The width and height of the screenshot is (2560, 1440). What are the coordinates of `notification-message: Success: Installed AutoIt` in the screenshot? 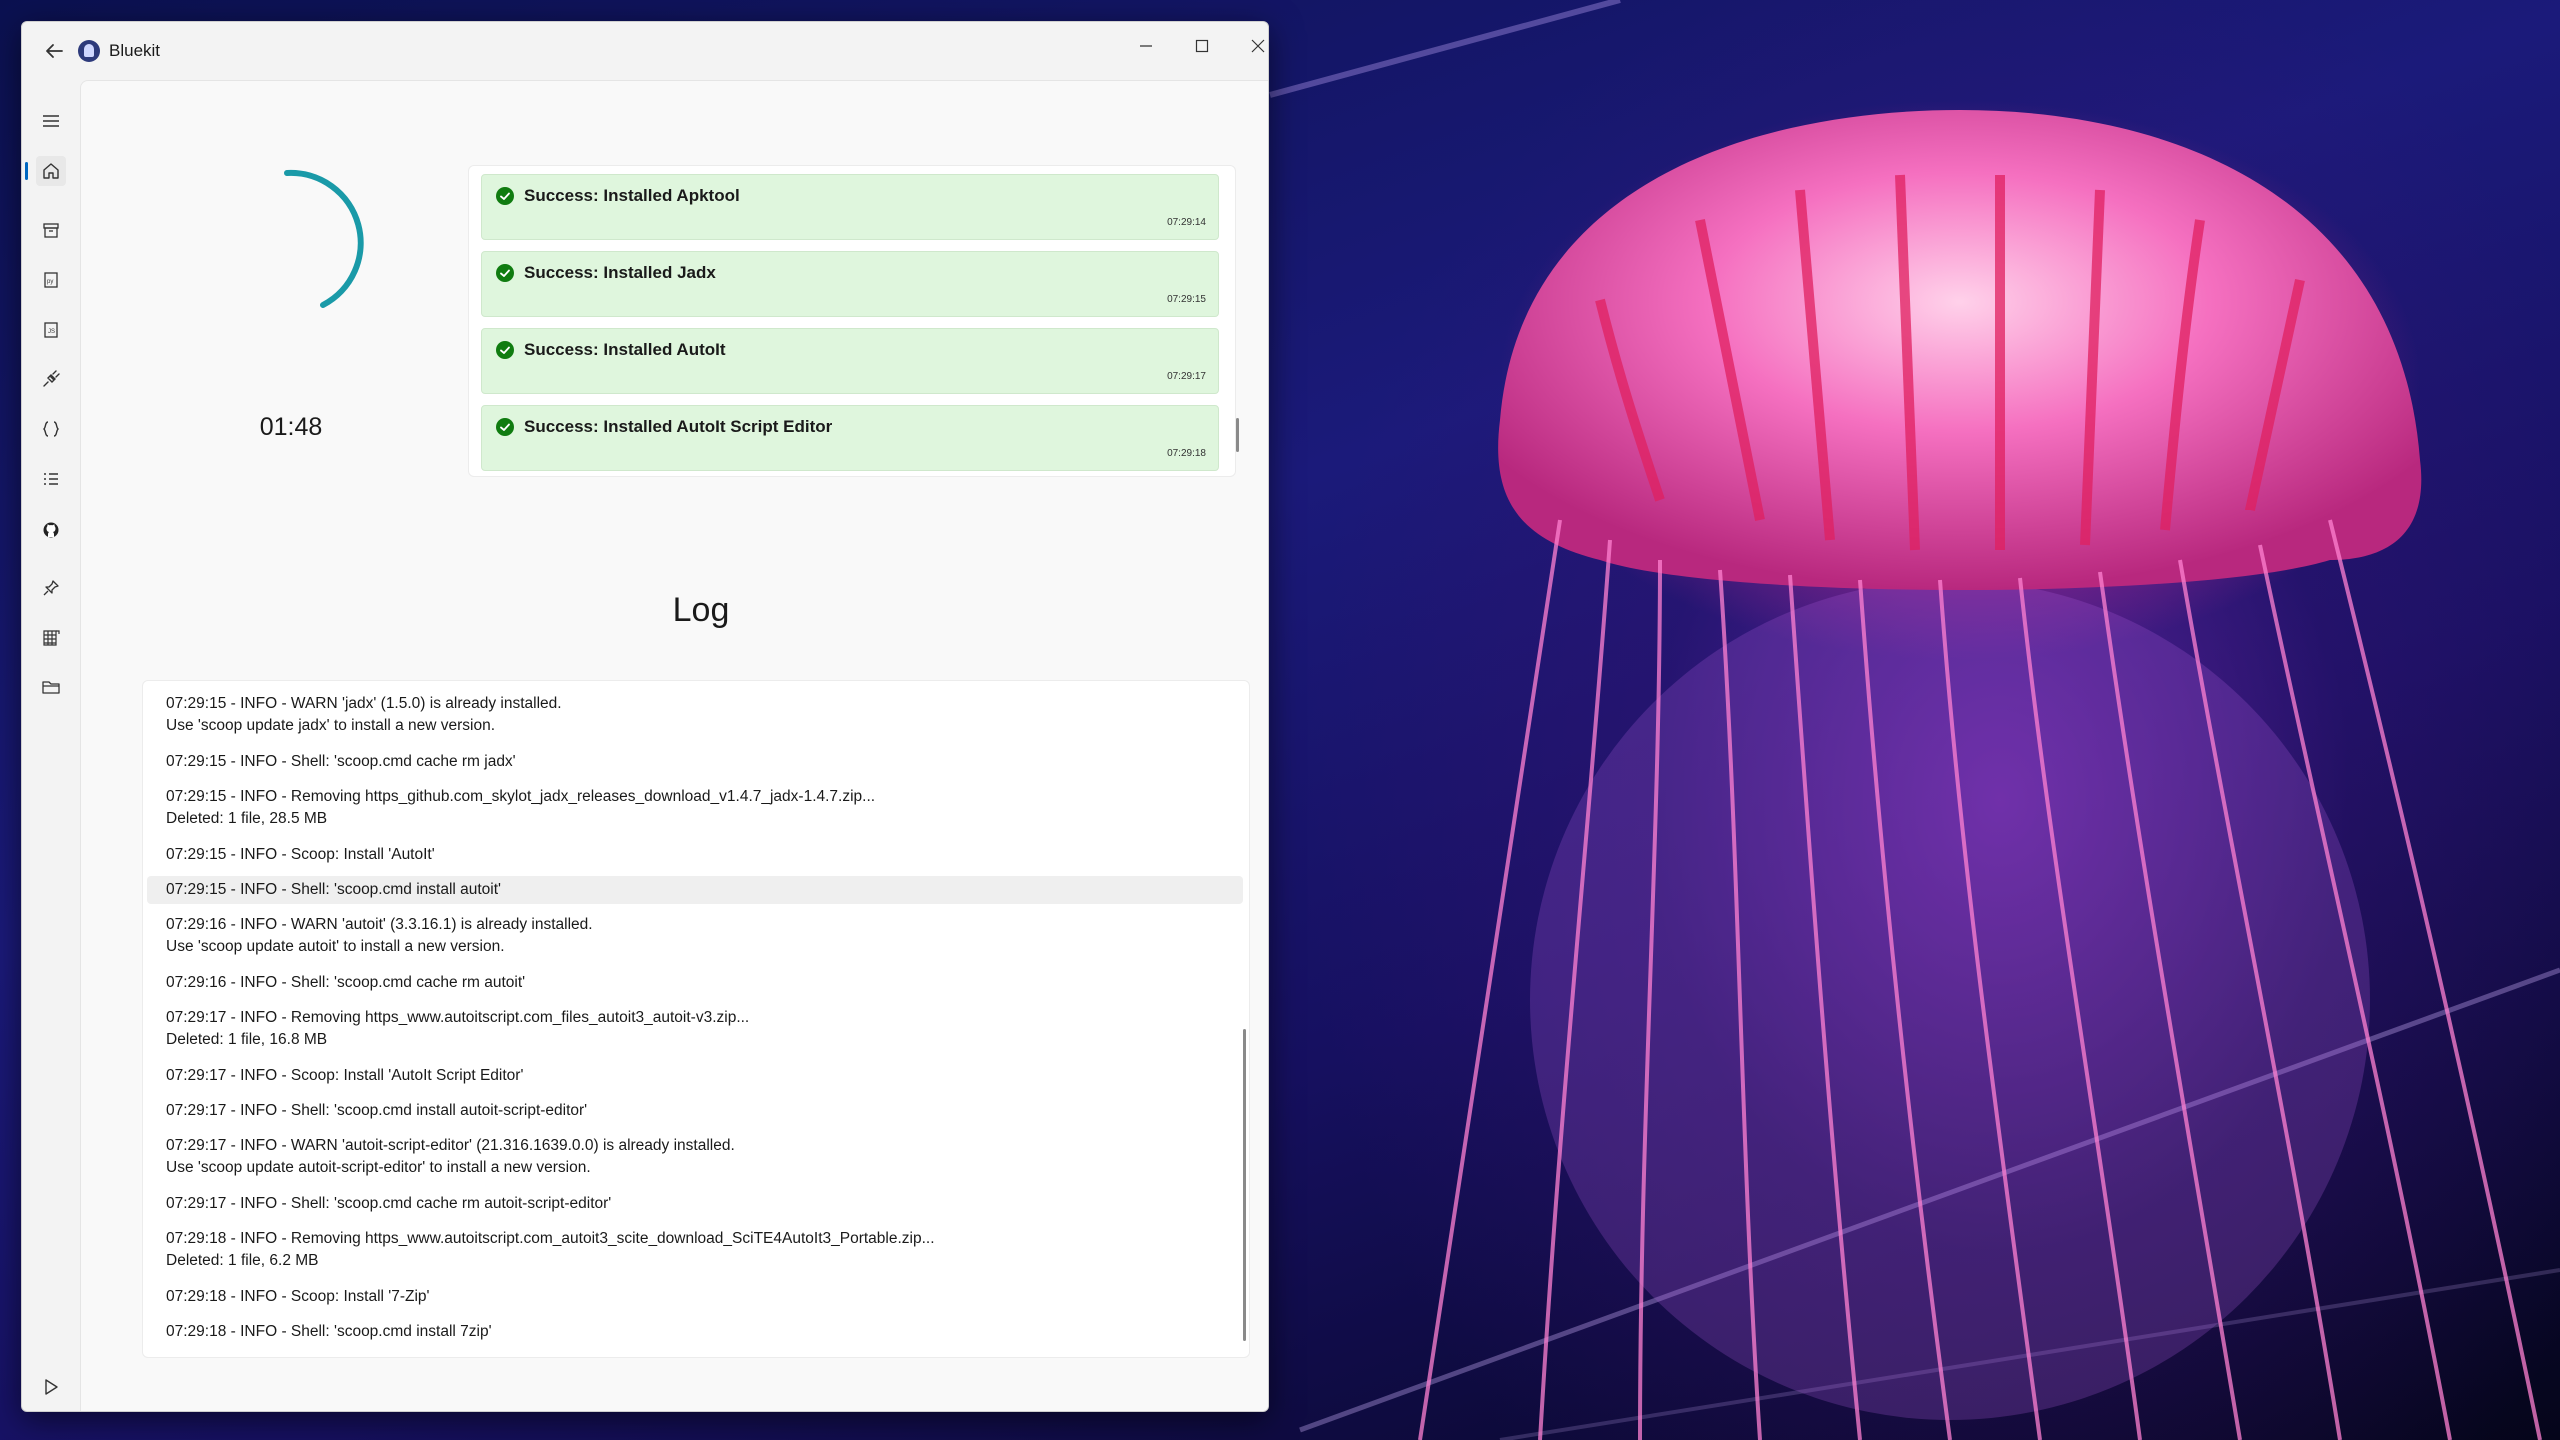 It's located at (625, 349).